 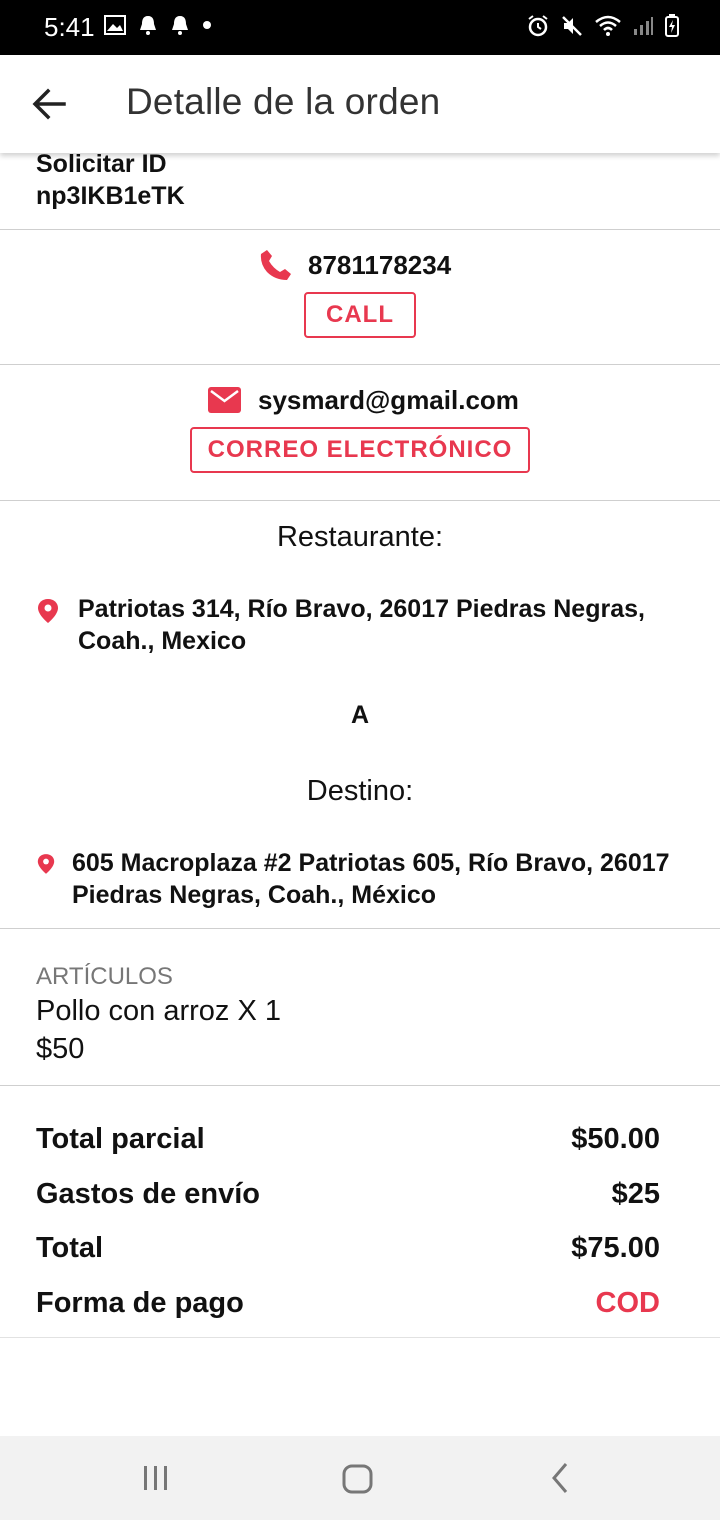 I want to click on shipping-value: $25, so click(x=635, y=1194).